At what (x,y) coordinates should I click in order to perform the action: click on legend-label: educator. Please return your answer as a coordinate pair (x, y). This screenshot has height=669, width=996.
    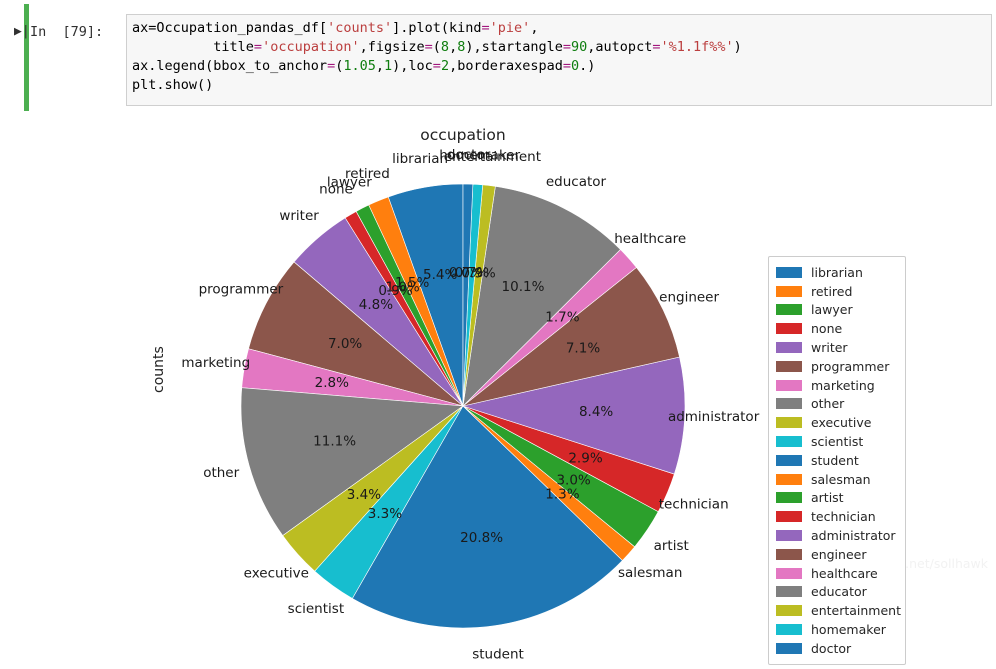
    Looking at the image, I should click on (839, 592).